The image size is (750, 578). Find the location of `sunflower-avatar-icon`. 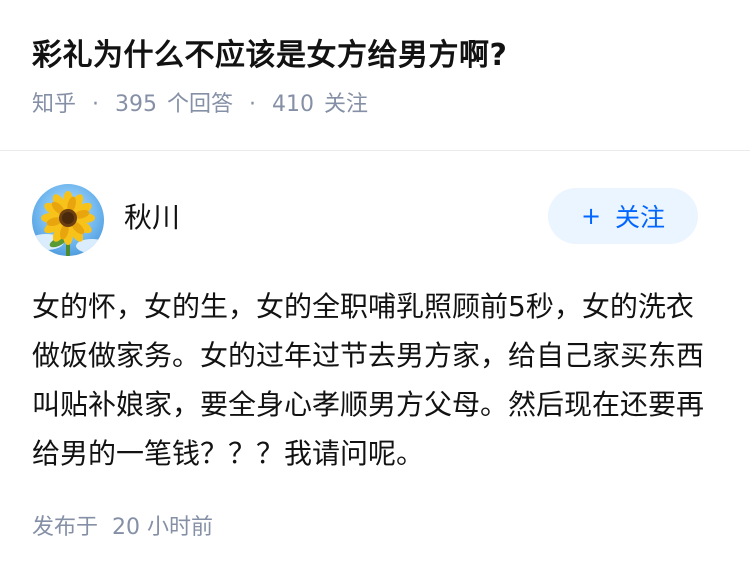

sunflower-avatar-icon is located at coordinates (68, 220).